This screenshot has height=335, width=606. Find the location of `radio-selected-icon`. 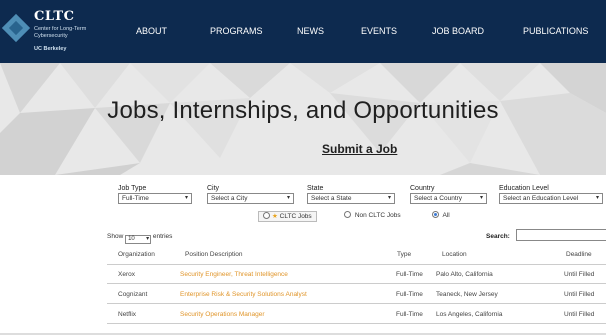

radio-selected-icon is located at coordinates (435, 214).